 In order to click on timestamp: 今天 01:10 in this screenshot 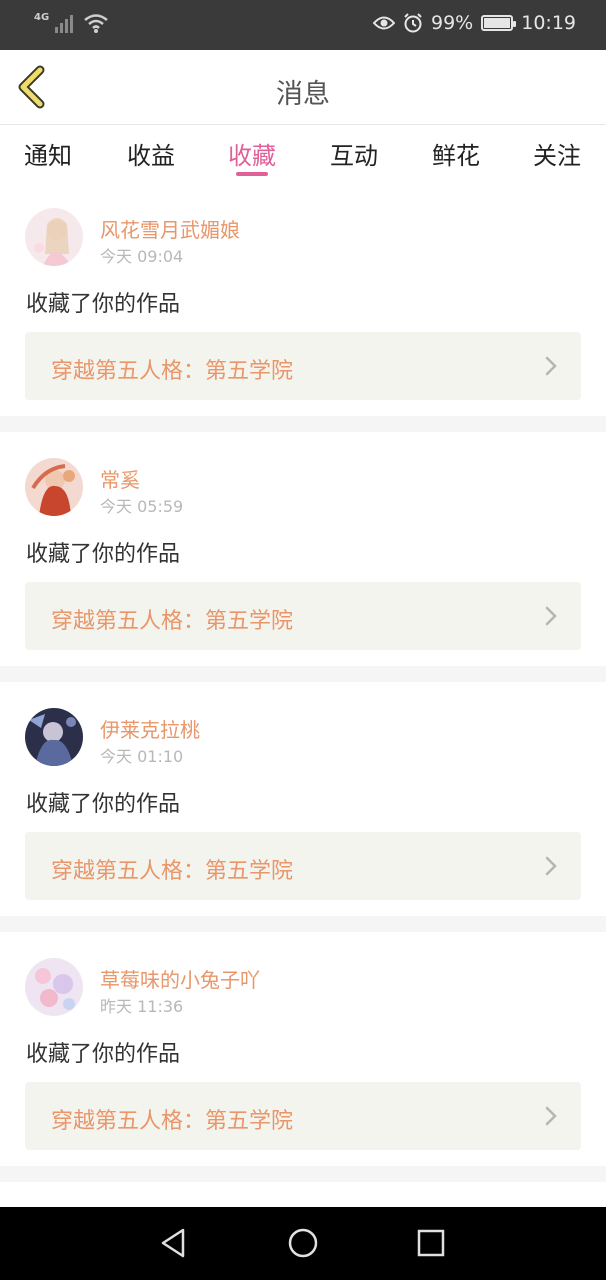, I will do `click(142, 756)`.